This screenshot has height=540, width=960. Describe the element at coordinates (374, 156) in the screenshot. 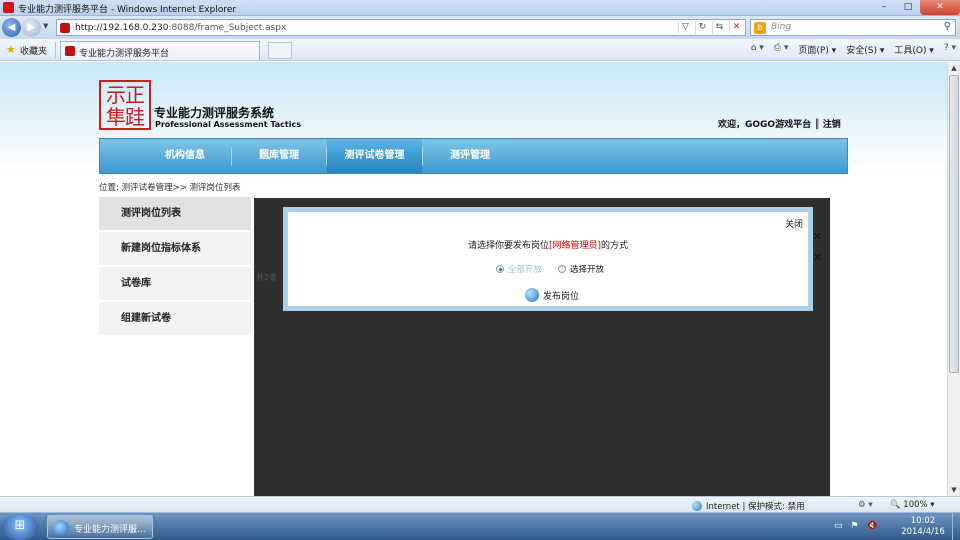

I see `nav-item-exam-paper: 测评试卷管理` at that location.